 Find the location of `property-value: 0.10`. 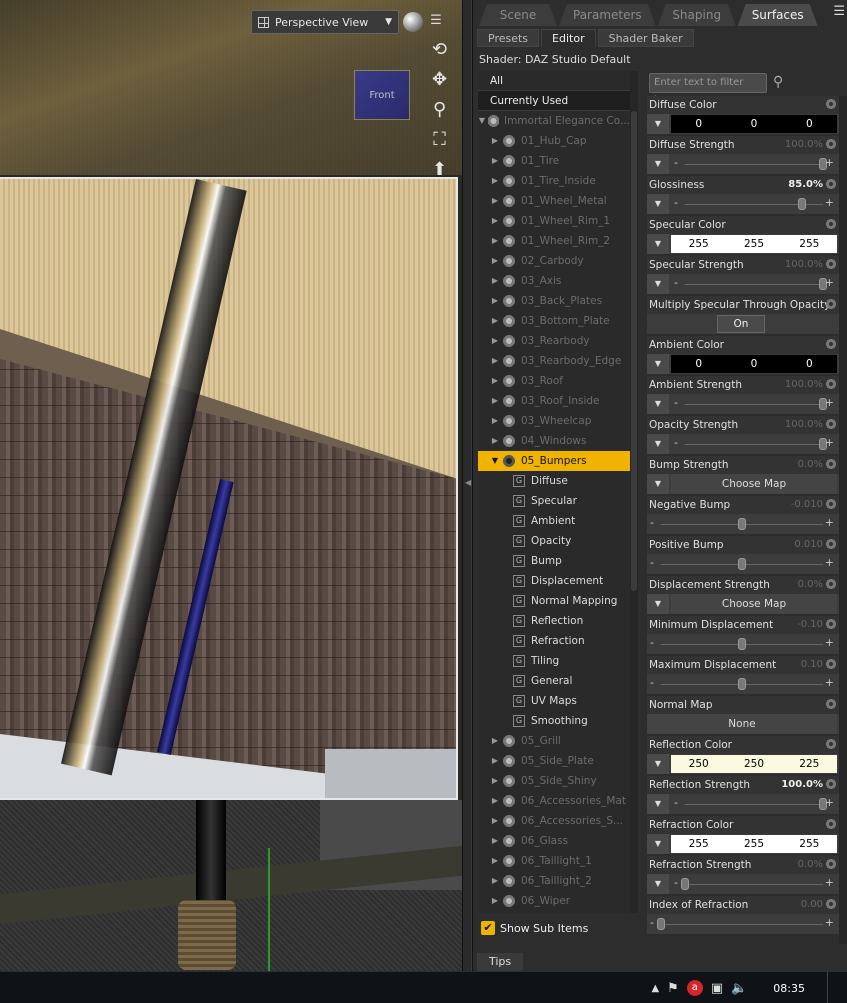

property-value: 0.10 is located at coordinates (812, 665).